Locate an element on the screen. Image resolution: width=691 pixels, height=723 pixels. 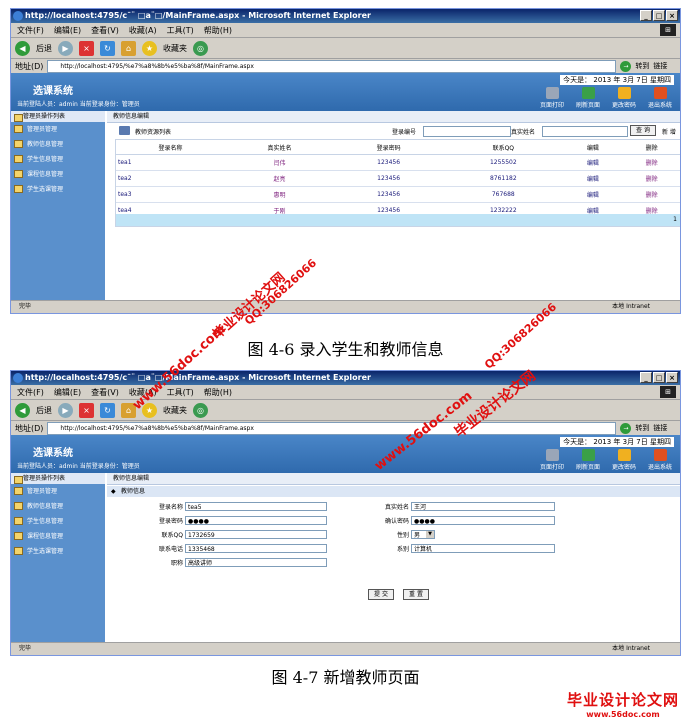
title-input: 高级讲师 is located at coordinates (256, 562).